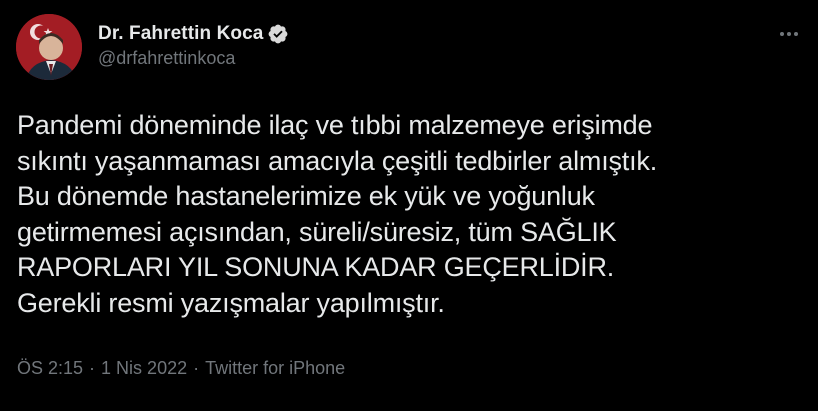  Describe the element at coordinates (193, 58) in the screenshot. I see `handle: @drfahrettinkoca` at that location.